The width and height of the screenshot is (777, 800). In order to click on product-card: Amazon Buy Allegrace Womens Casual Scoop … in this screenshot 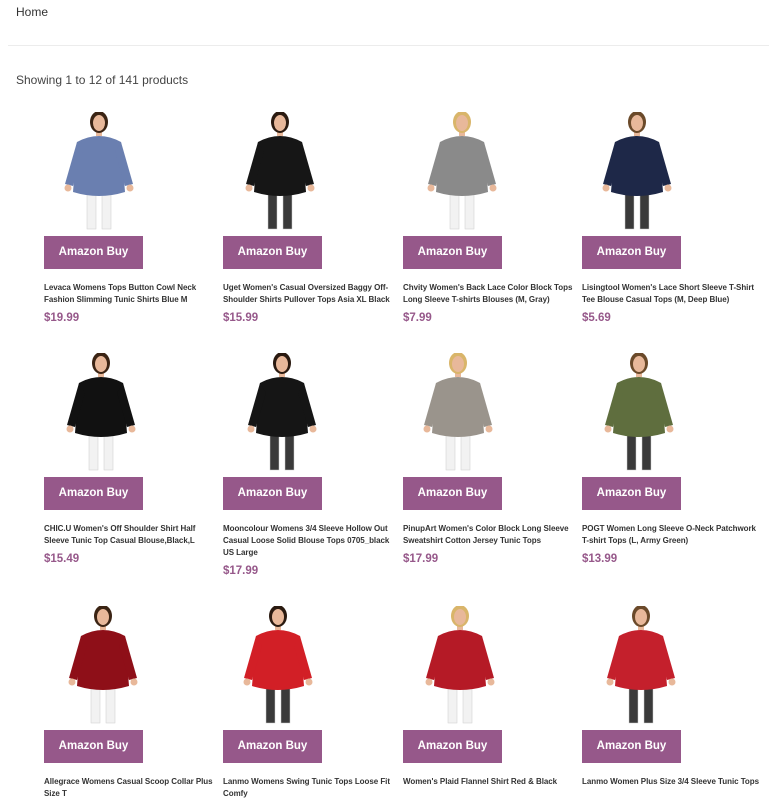, I will do `click(131, 702)`.